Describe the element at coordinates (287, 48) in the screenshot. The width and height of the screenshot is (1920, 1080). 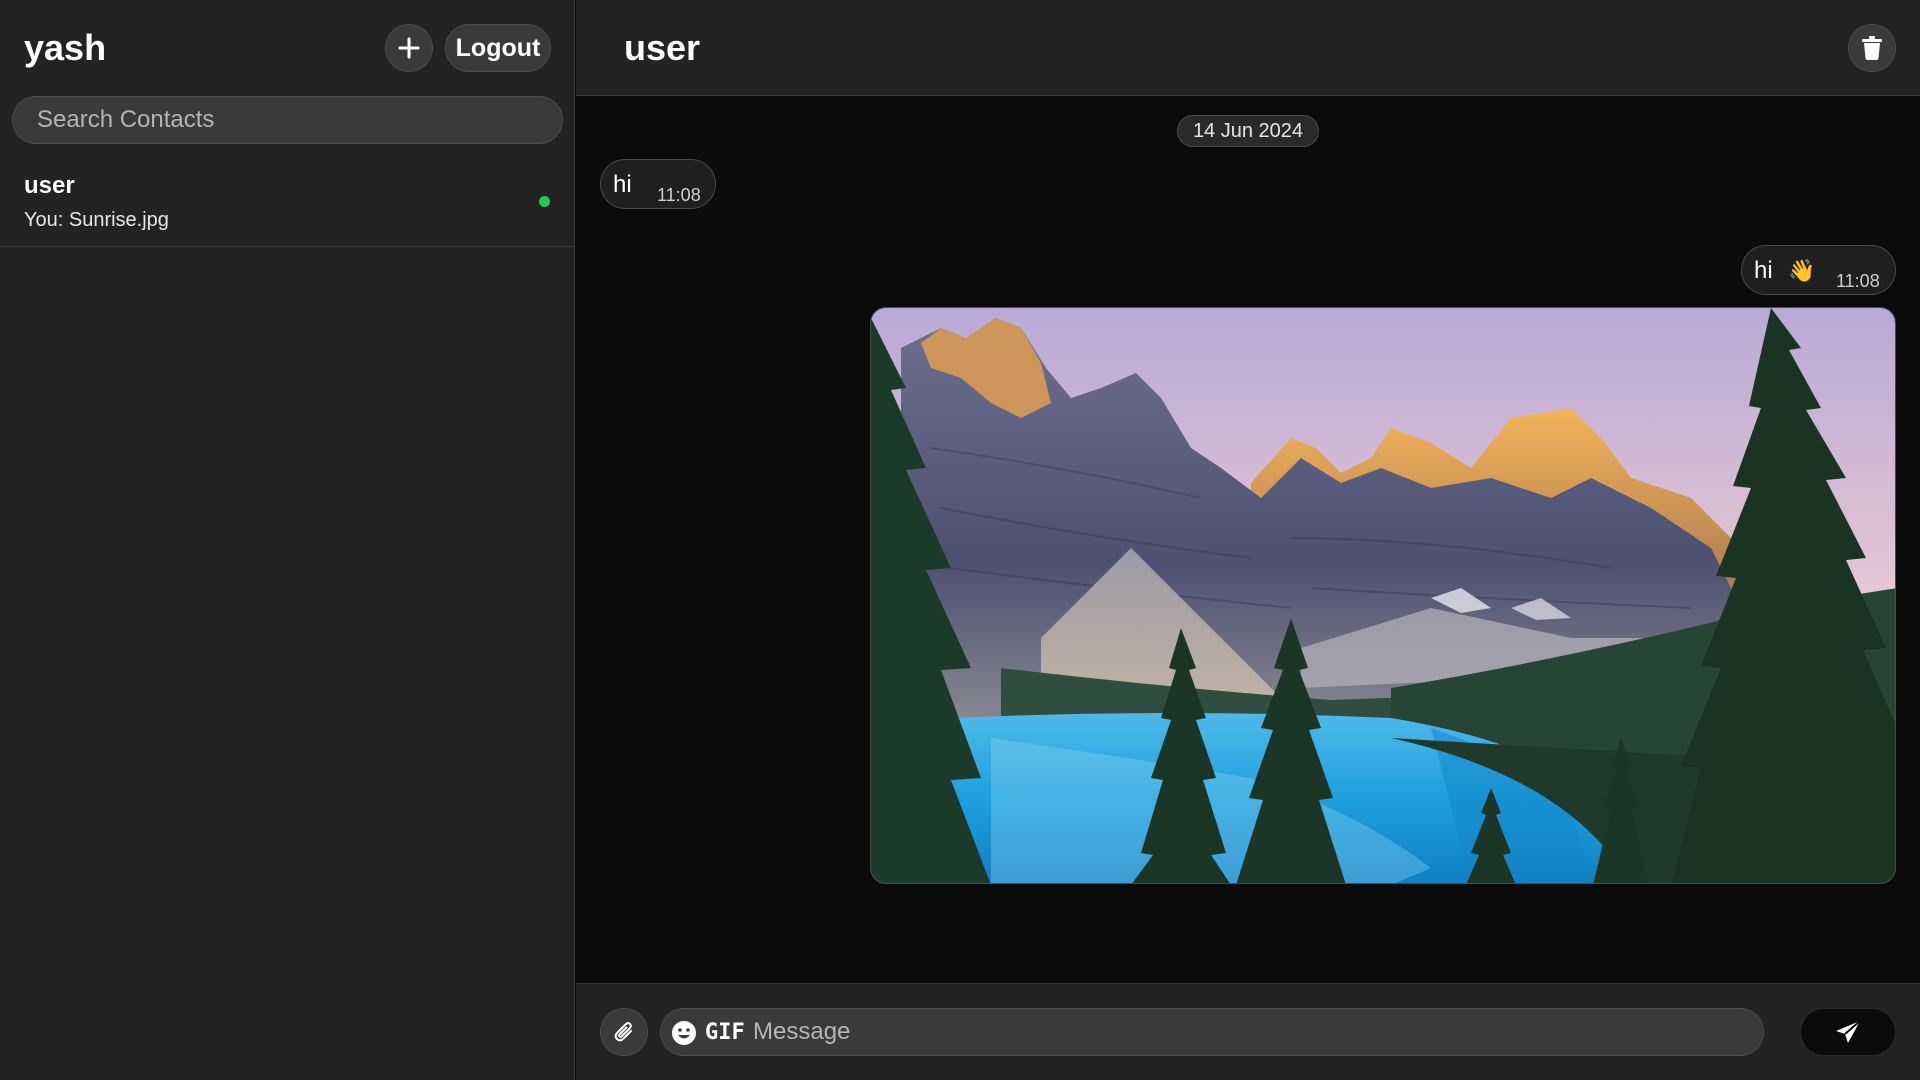
I see `sidebar-header: yash Logout` at that location.